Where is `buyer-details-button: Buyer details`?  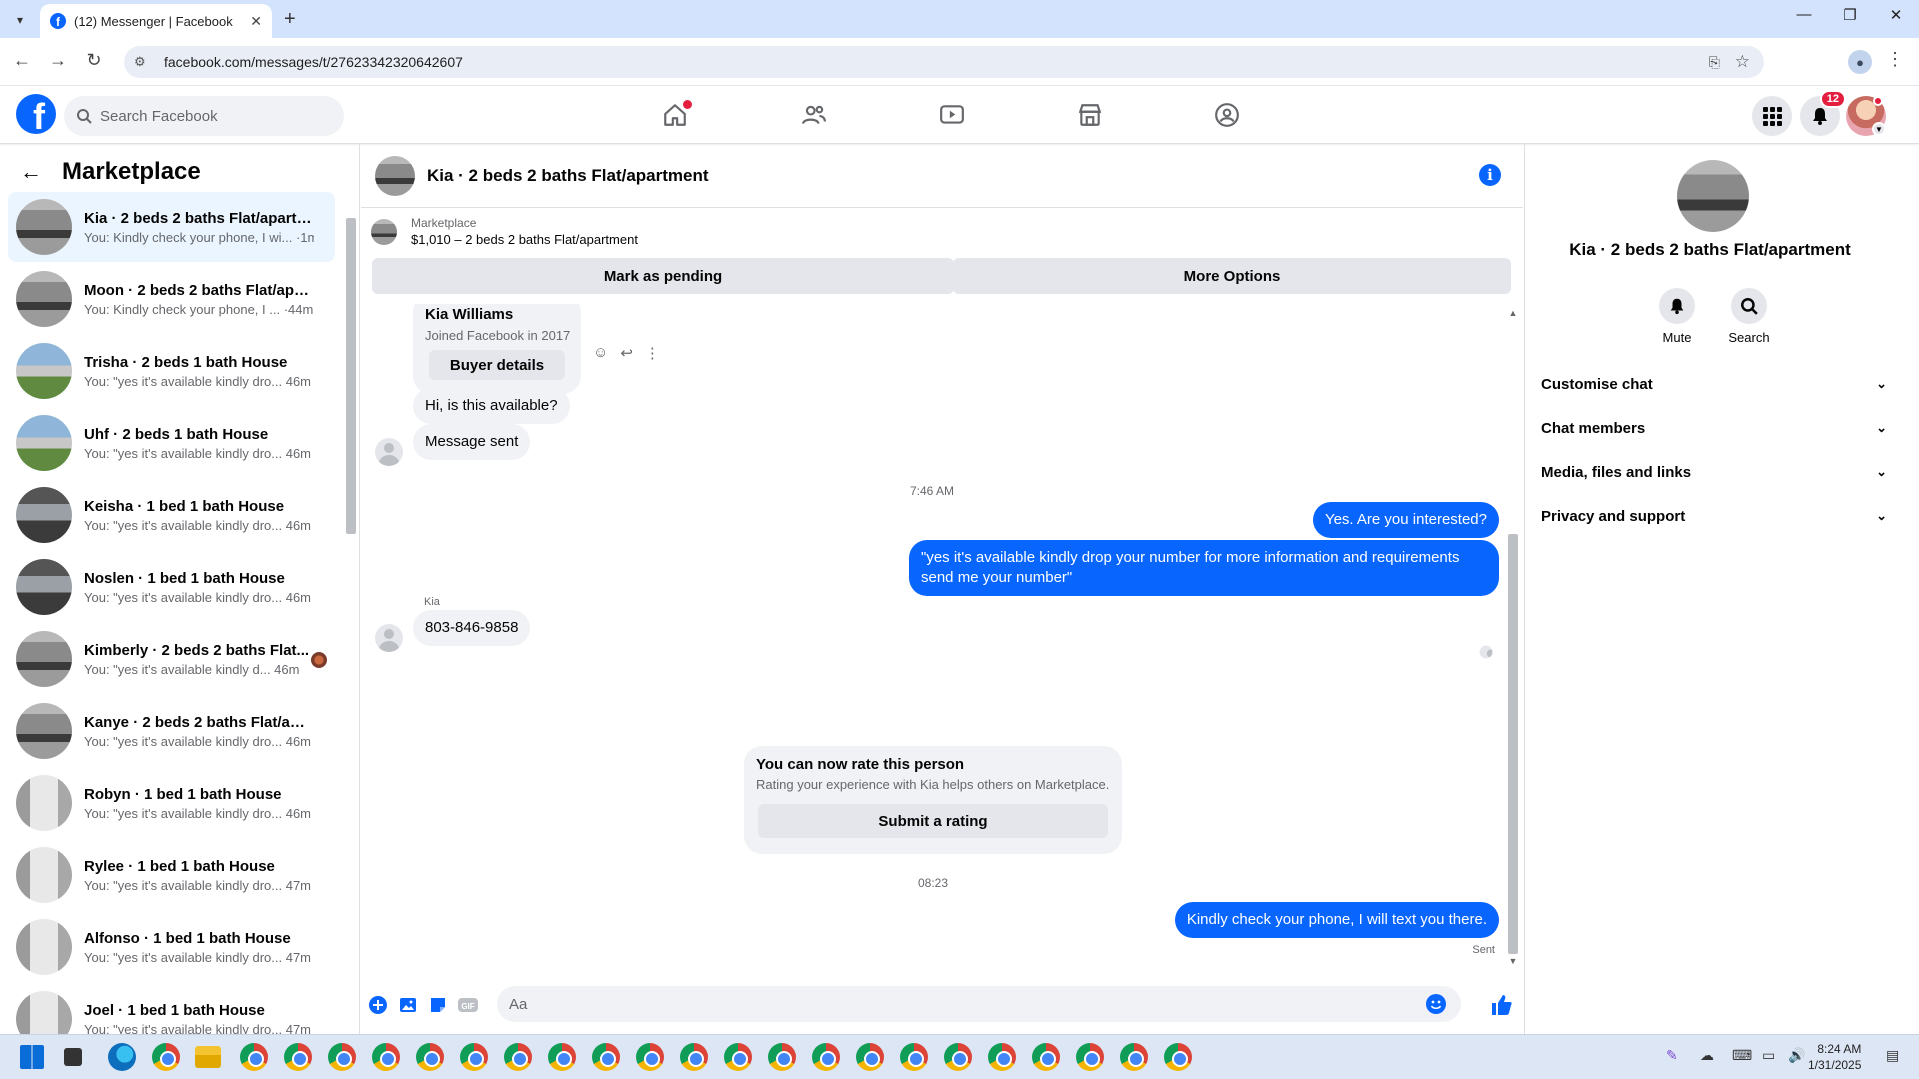
buyer-details-button: Buyer details is located at coordinates (497, 365).